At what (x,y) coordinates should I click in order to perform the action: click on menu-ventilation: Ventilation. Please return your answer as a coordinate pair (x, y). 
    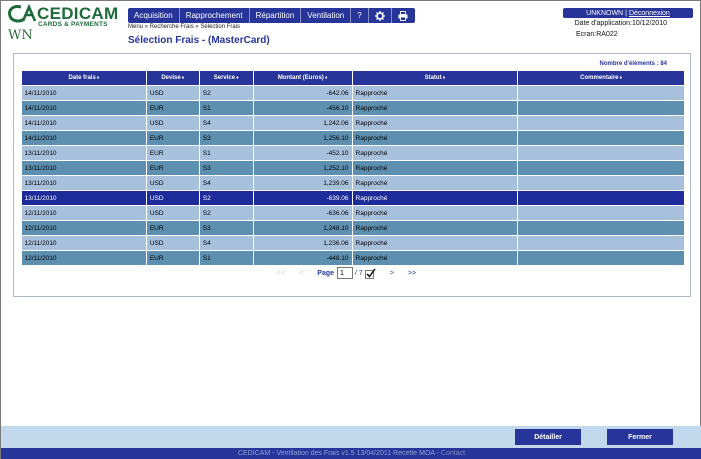
    Looking at the image, I should click on (326, 15).